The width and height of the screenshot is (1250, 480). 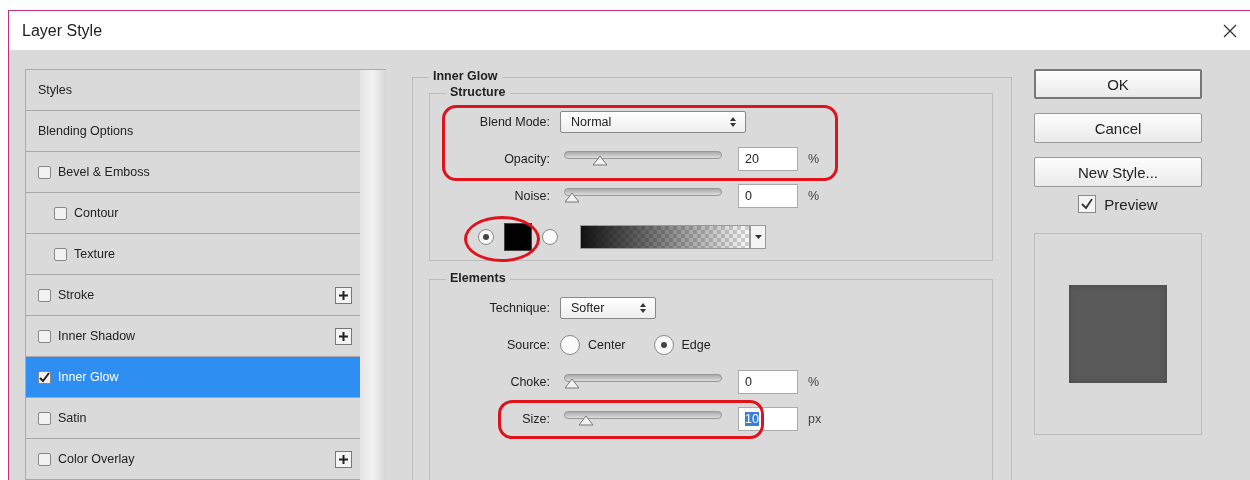 What do you see at coordinates (527, 158) in the screenshot?
I see `field-label: Opacity:` at bounding box center [527, 158].